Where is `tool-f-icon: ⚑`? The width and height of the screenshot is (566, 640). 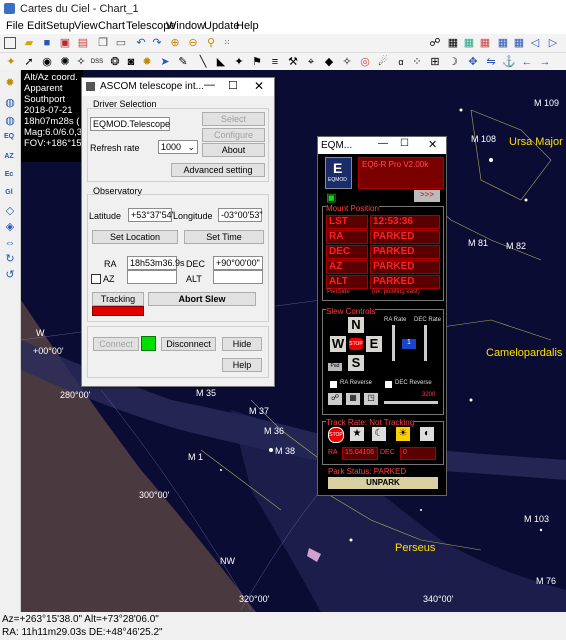 tool-f-icon: ⚑ is located at coordinates (257, 62).